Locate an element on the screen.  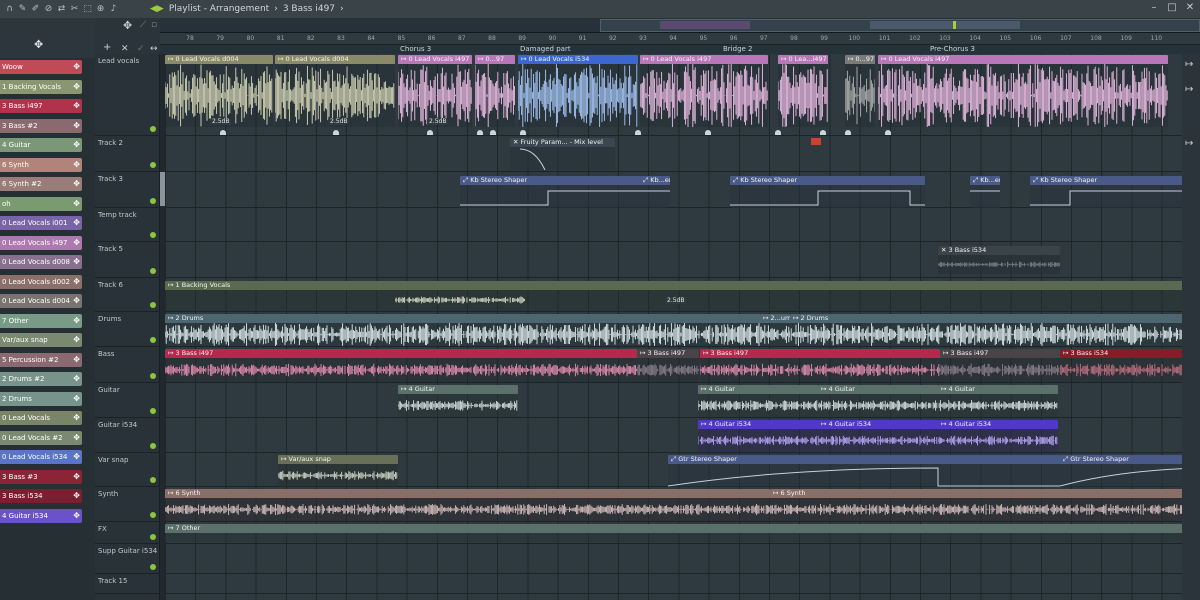
maximize-icon: □ is located at coordinates (1172, 8).